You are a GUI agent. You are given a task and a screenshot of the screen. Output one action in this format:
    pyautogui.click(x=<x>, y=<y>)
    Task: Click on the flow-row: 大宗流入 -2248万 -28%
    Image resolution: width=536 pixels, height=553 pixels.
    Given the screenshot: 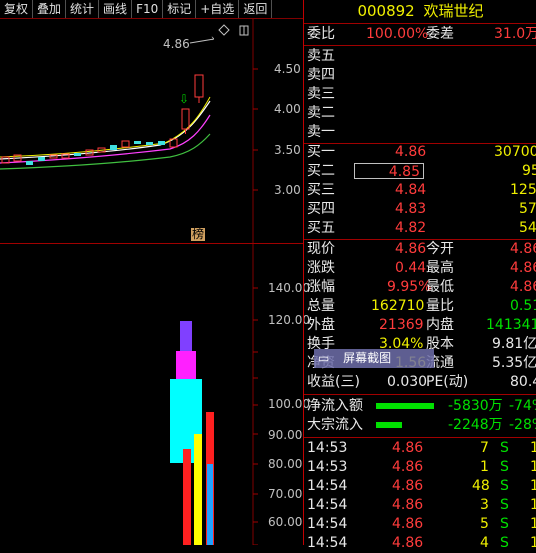 What is the action you would take?
    pyautogui.click(x=420, y=425)
    